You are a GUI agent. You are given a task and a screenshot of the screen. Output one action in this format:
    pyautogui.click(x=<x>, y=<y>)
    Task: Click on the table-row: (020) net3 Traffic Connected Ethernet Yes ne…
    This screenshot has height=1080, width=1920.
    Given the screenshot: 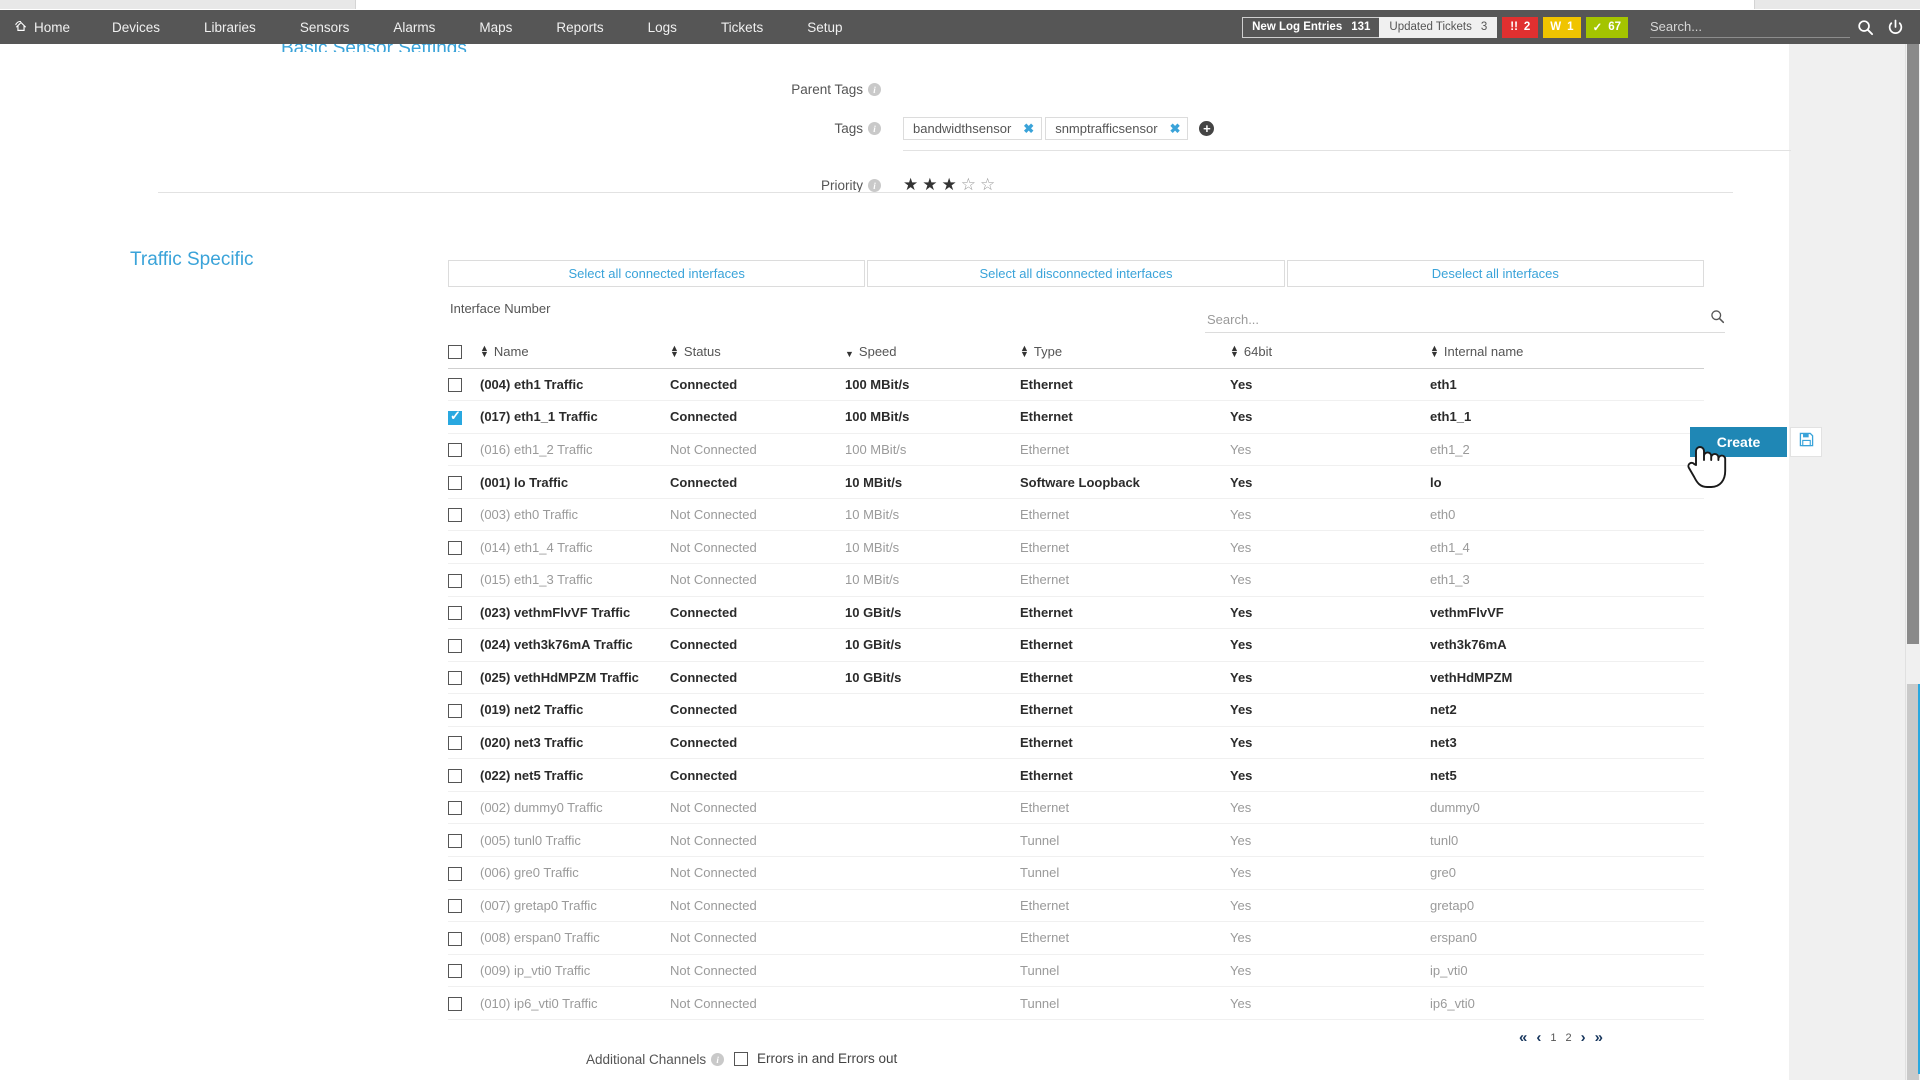 What is the action you would take?
    pyautogui.click(x=1076, y=743)
    